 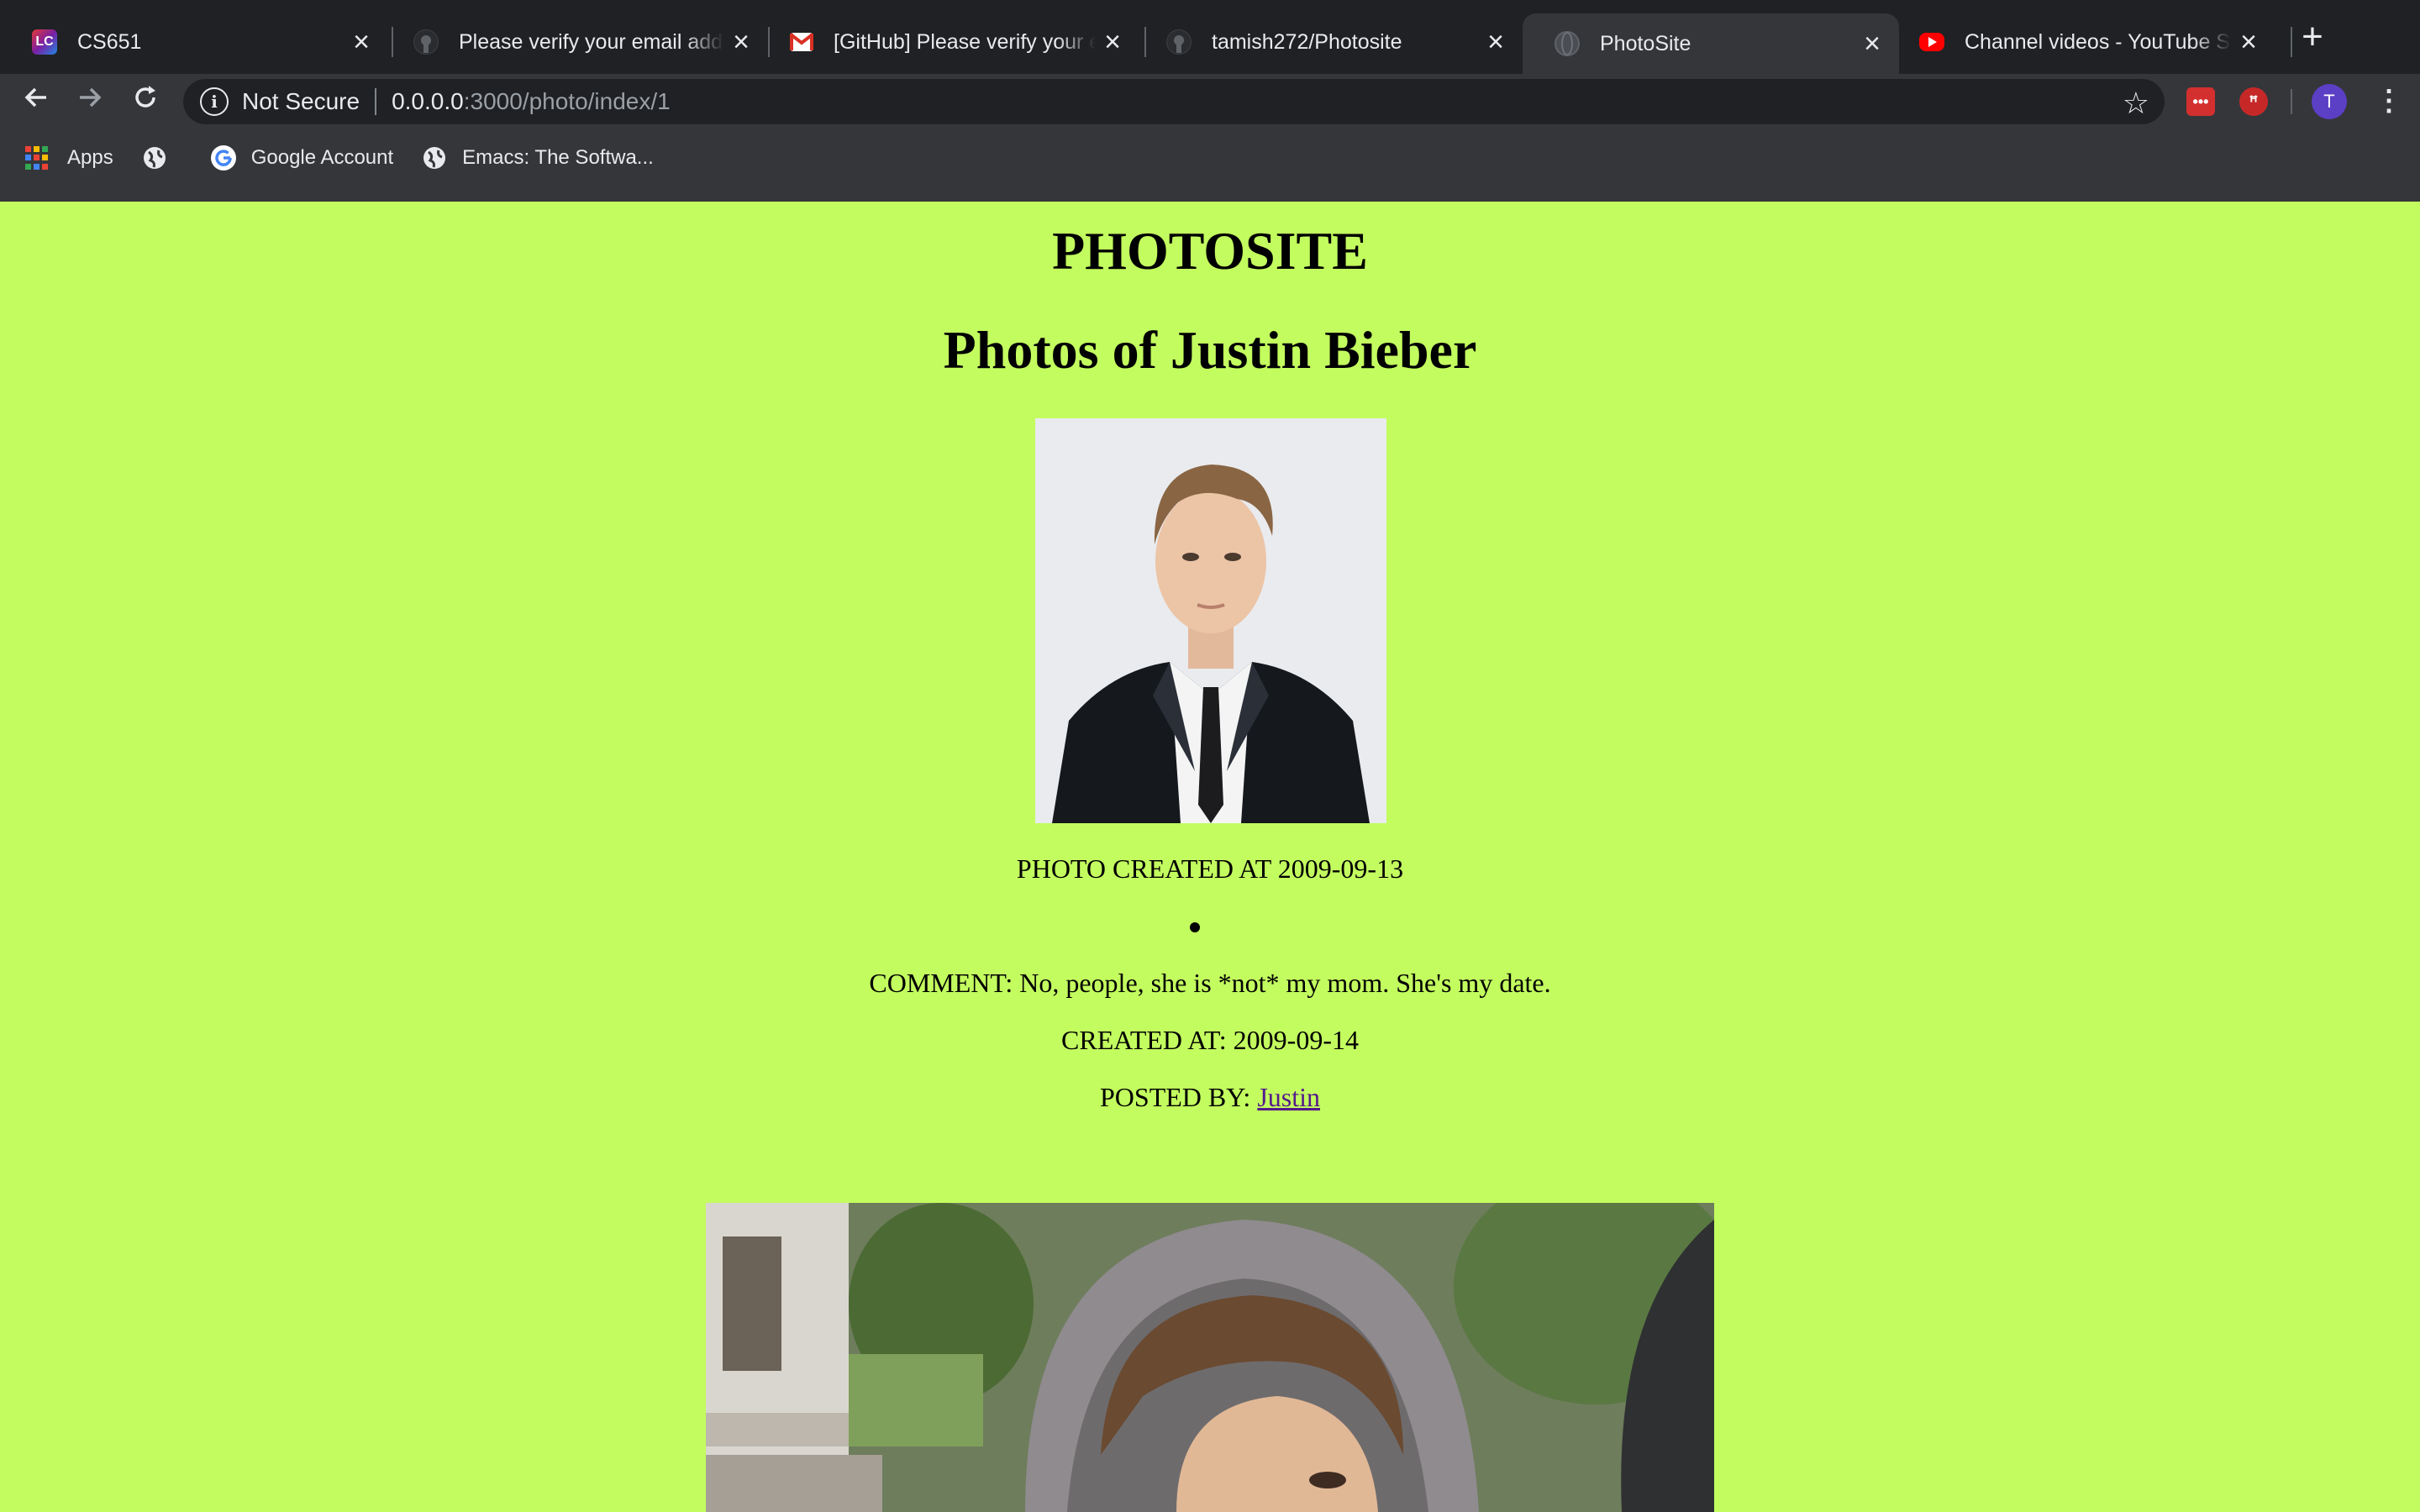 I want to click on page-heading: Photos of Justin Bieber, so click(x=1210, y=350).